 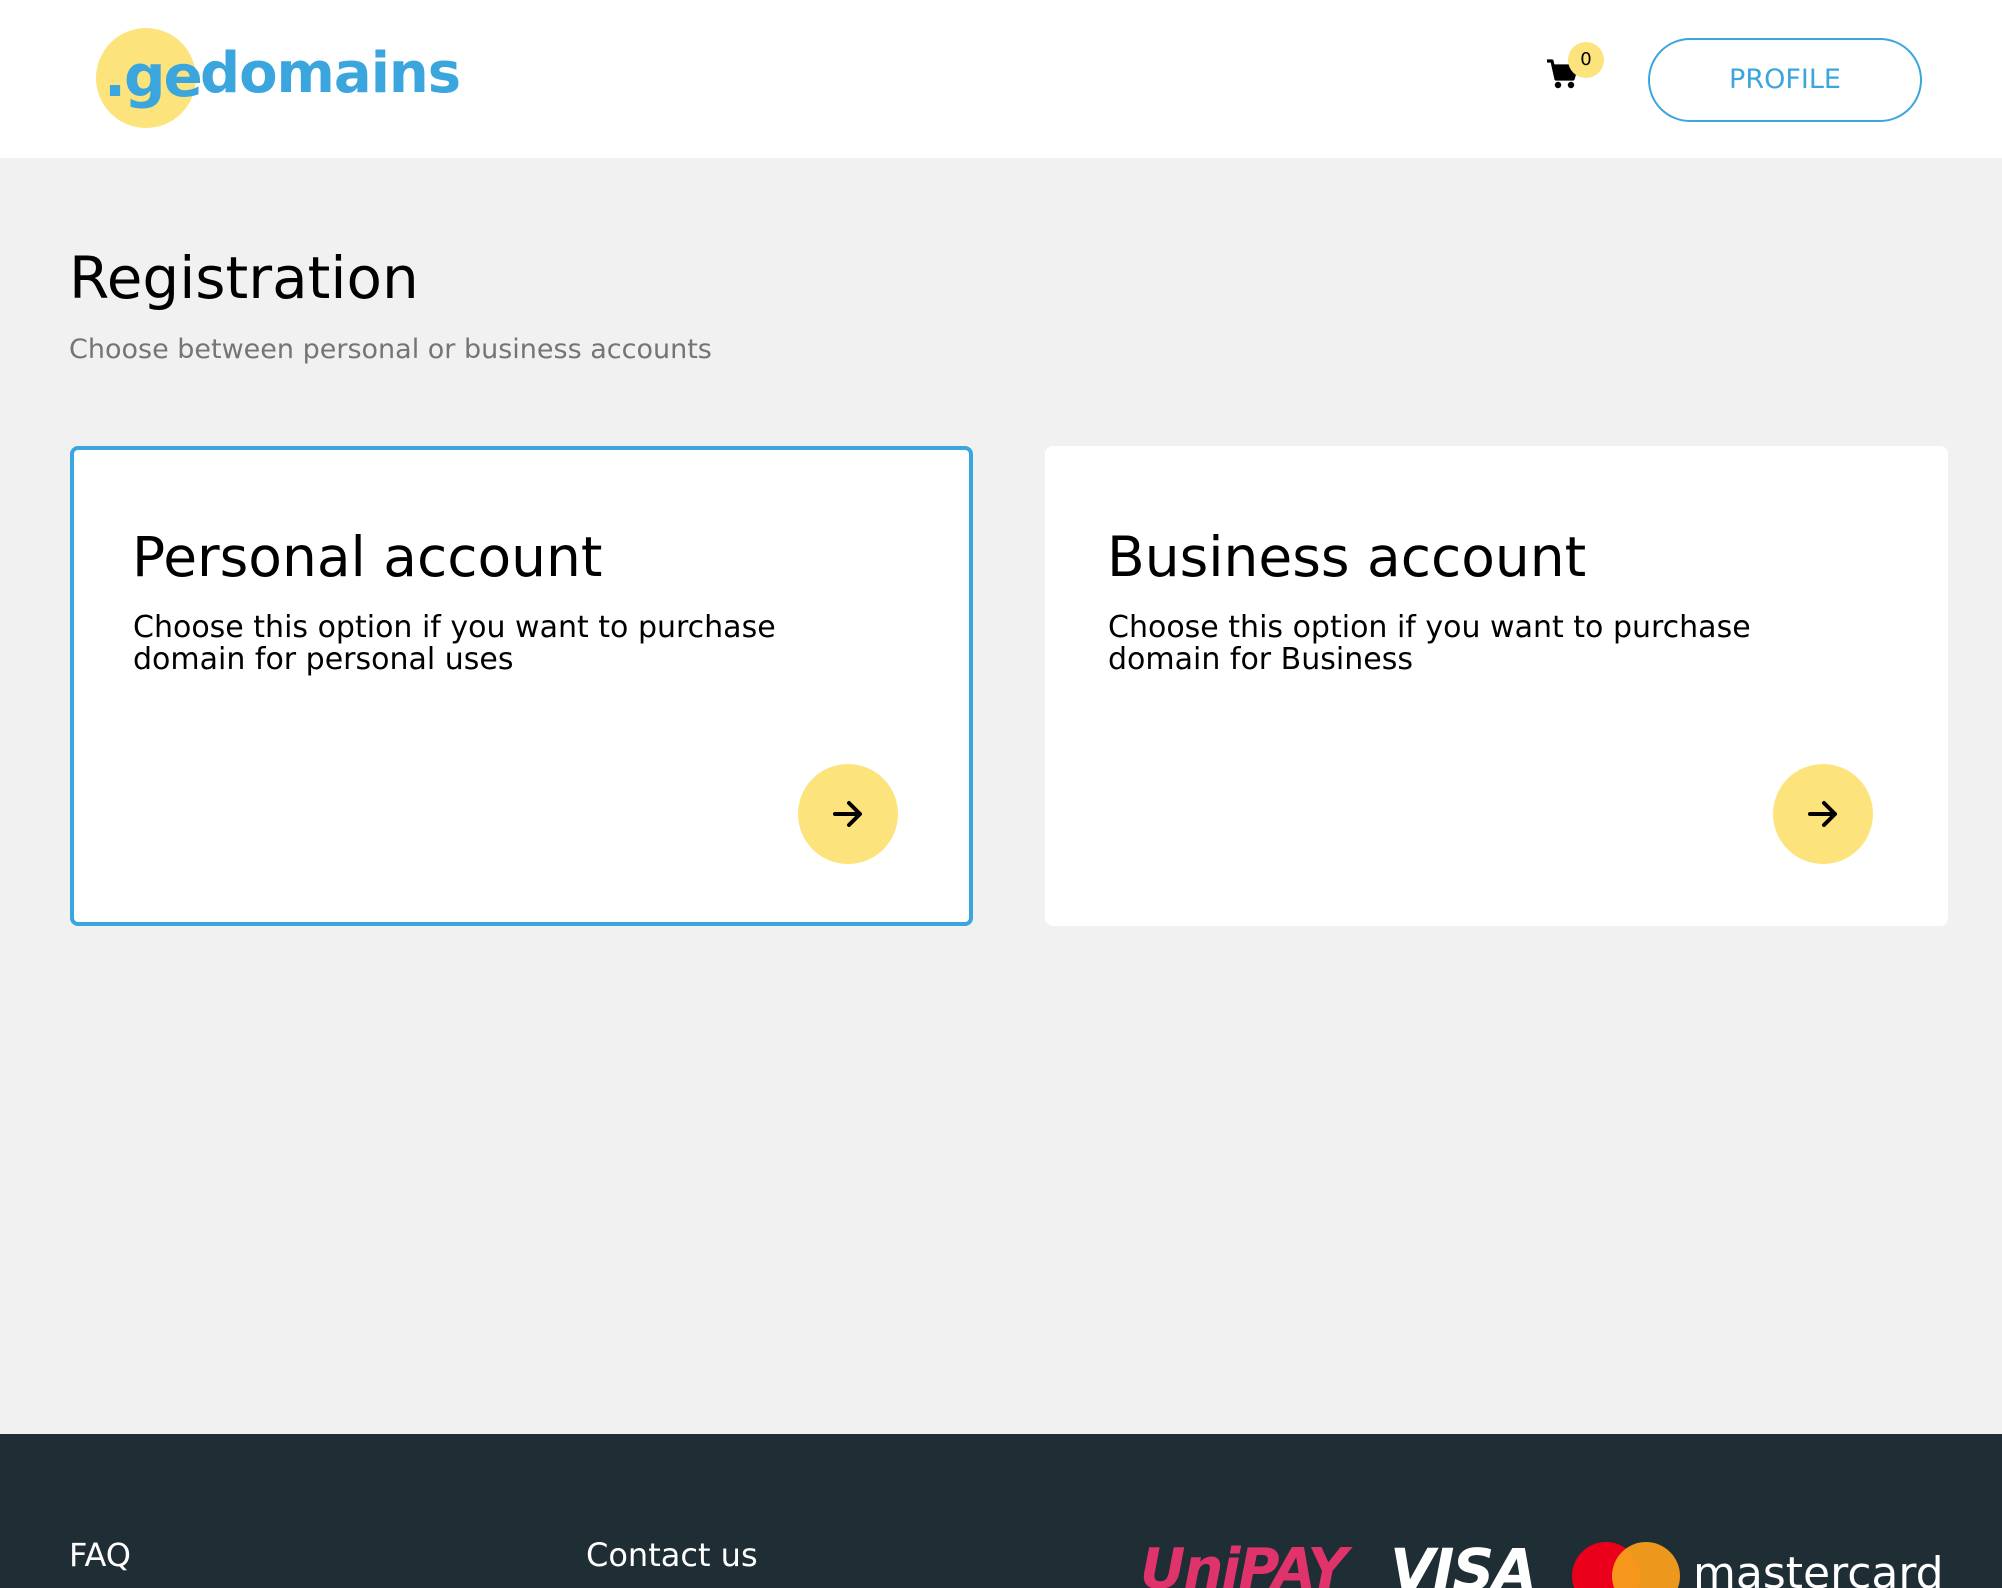 What do you see at coordinates (153, 76) in the screenshot?
I see `logo-prefix: .ge` at bounding box center [153, 76].